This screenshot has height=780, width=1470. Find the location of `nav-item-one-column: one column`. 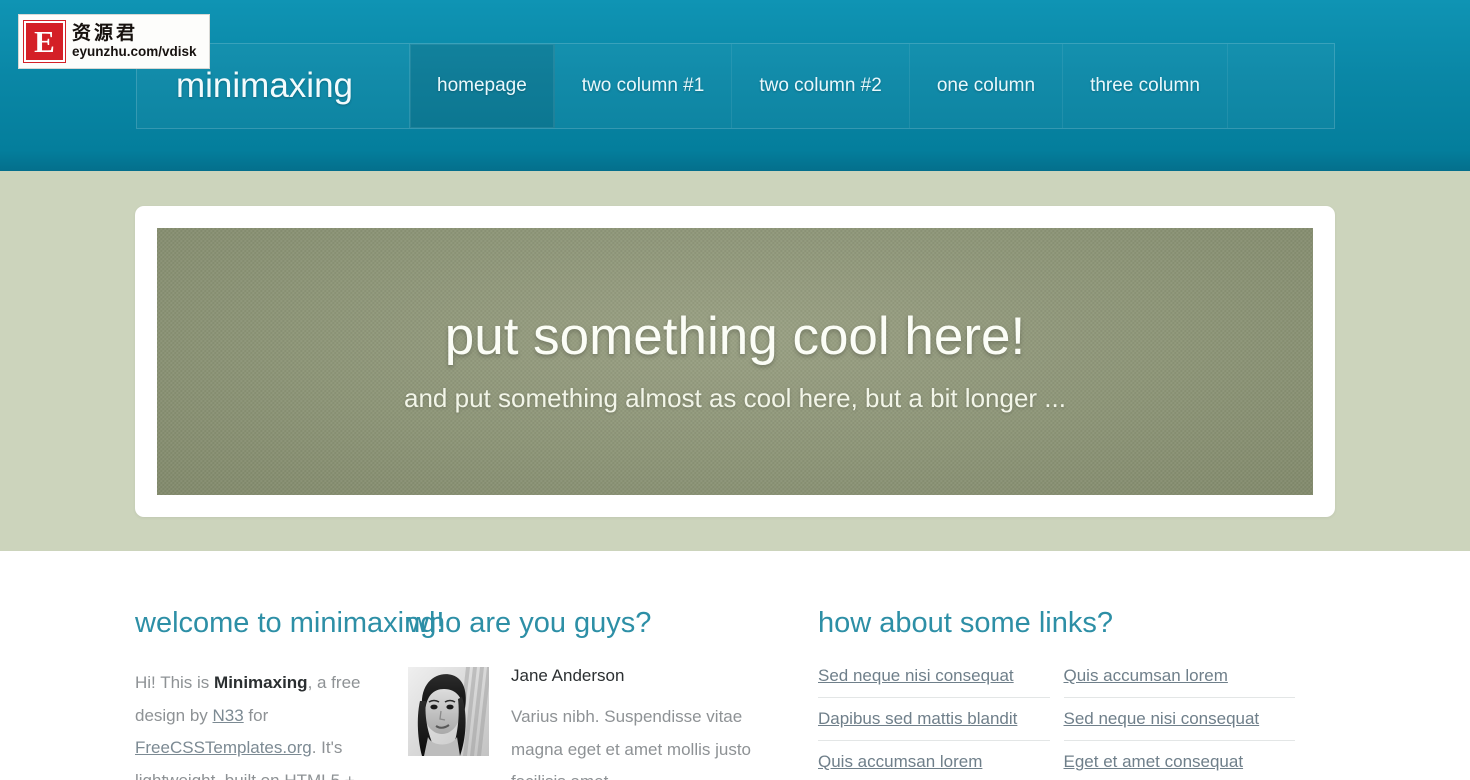

nav-item-one-column: one column is located at coordinates (987, 86).